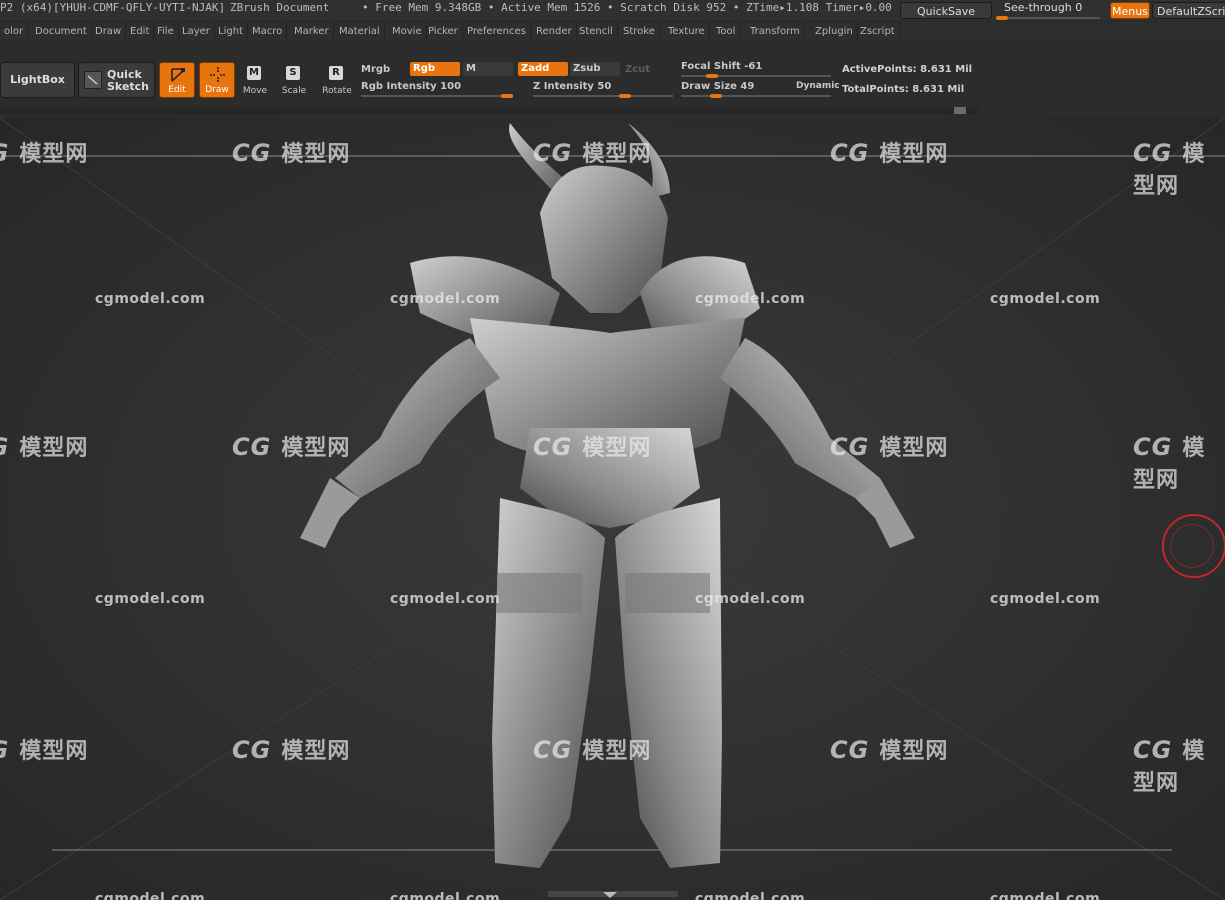 The height and width of the screenshot is (900, 1225). I want to click on menu-marker: Marker, so click(312, 32).